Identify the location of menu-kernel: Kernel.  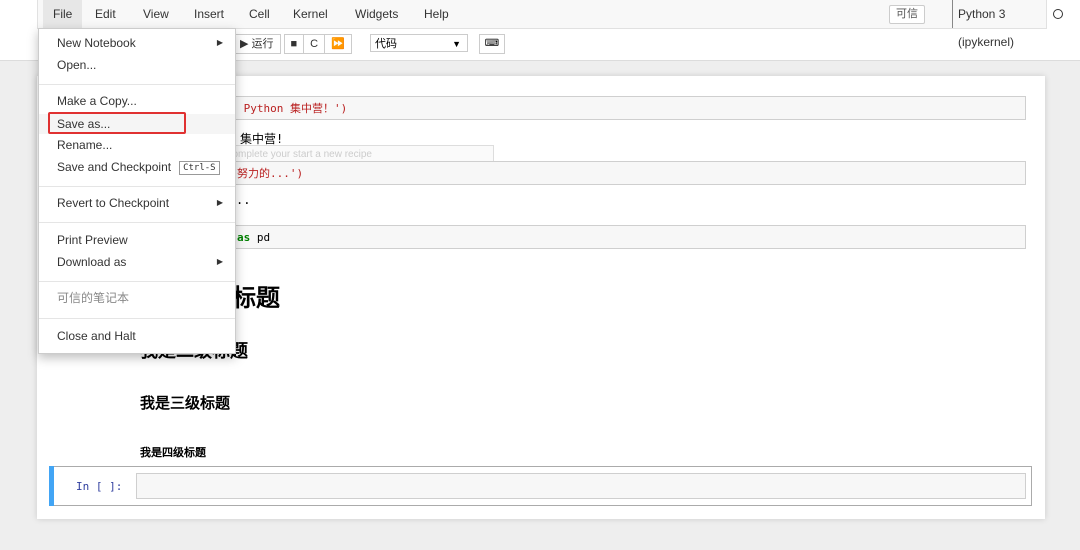
(310, 14).